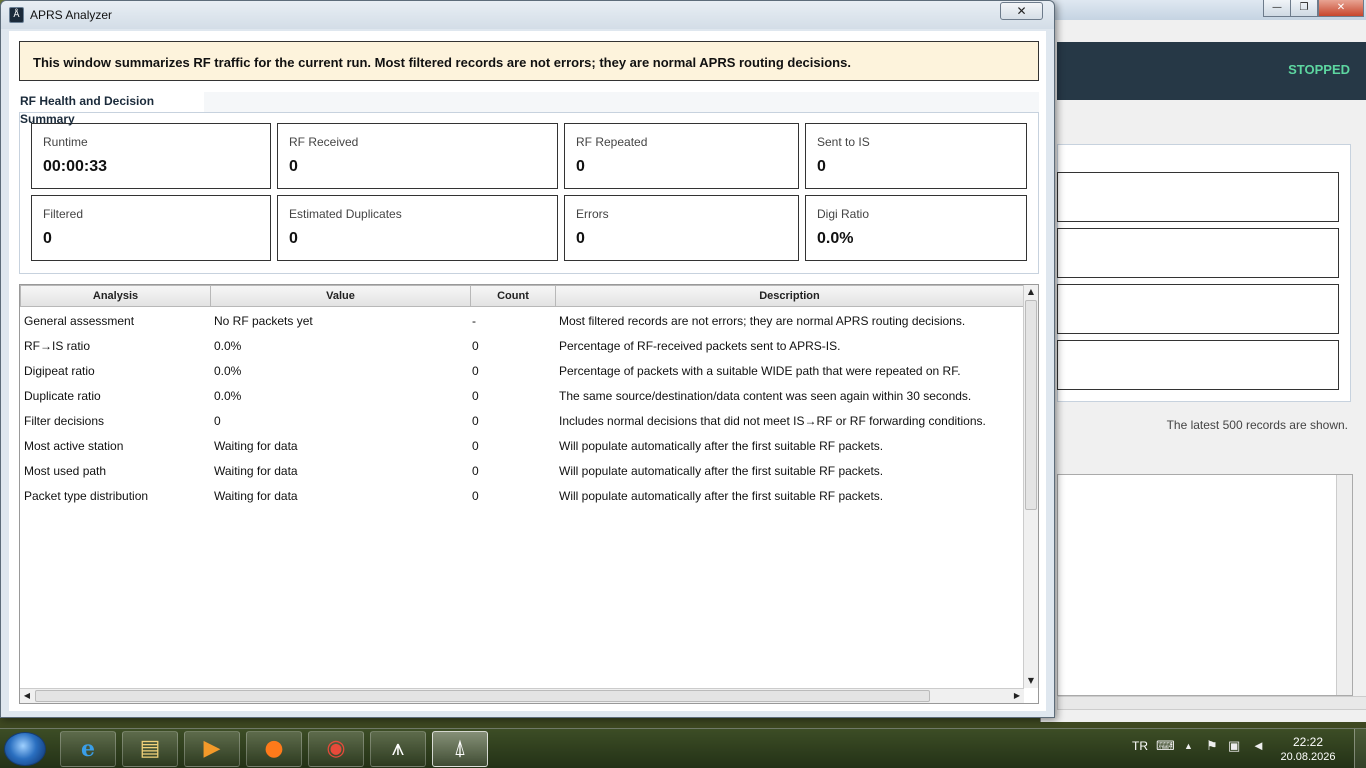  What do you see at coordinates (1344, 585) in the screenshot?
I see `log-vertical-scrollbar` at bounding box center [1344, 585].